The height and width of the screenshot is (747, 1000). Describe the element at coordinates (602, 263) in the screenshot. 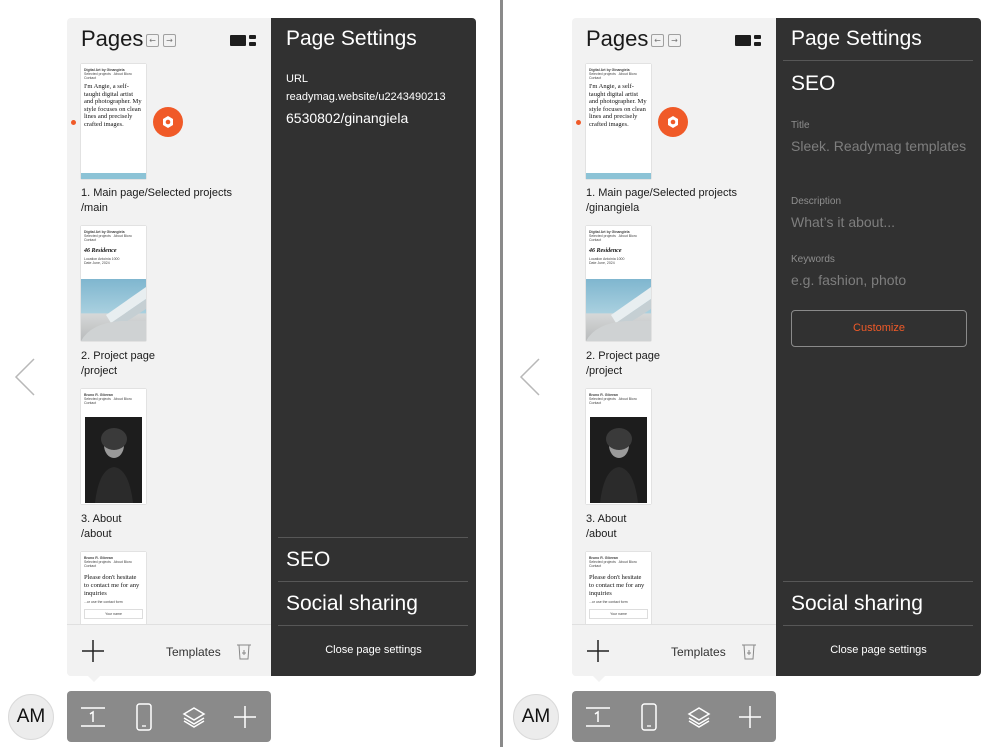

I see `thumb-meta: Date June, 2024` at that location.